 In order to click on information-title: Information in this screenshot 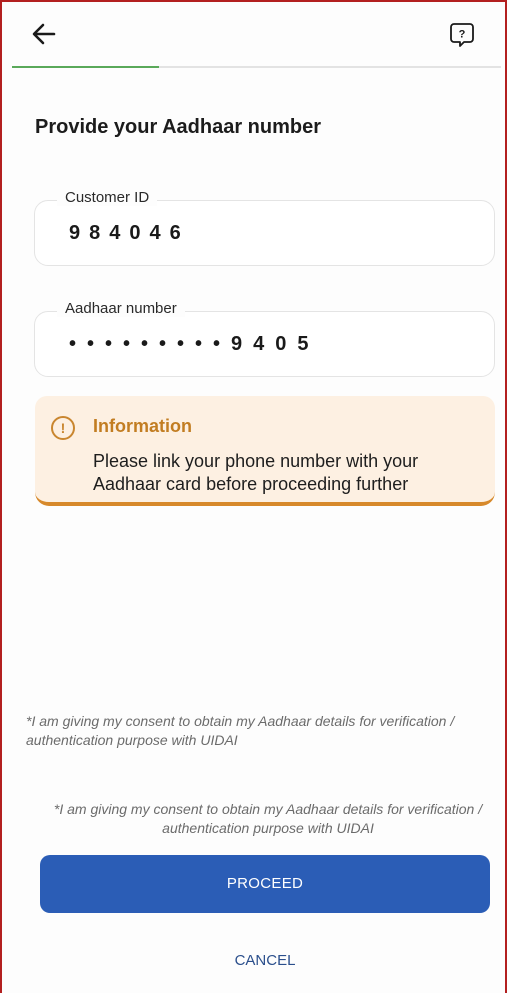, I will do `click(142, 426)`.